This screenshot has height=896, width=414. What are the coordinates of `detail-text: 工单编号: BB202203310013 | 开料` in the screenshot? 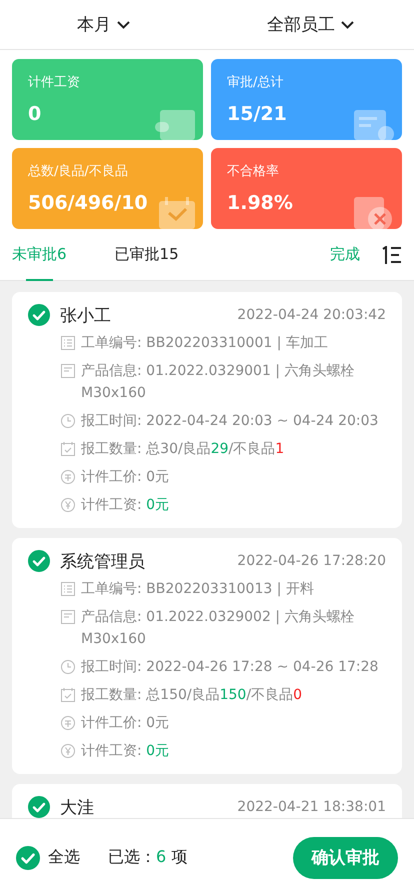 It's located at (197, 589).